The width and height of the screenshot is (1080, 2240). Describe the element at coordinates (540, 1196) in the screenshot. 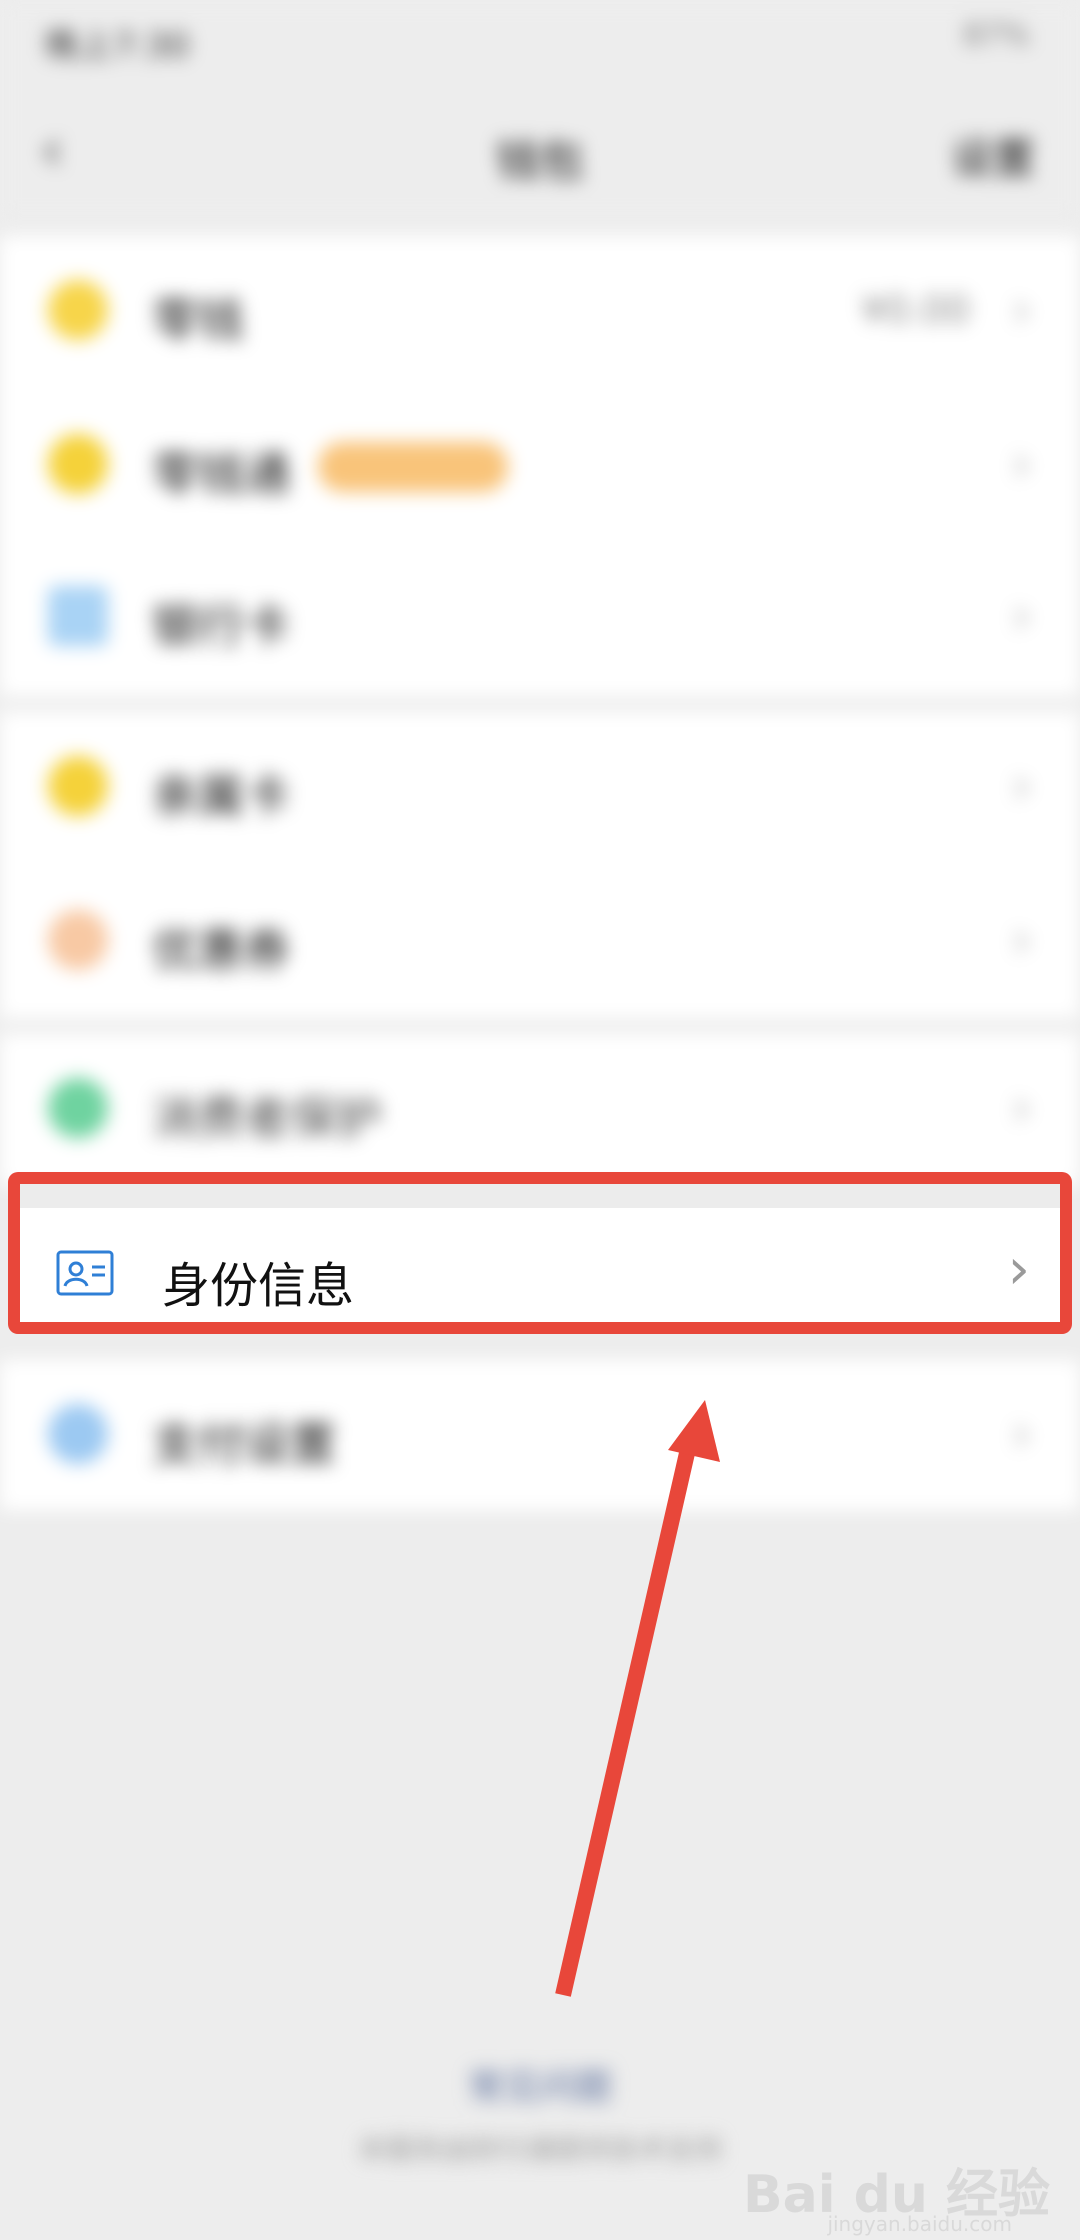

I see `section-separator` at that location.